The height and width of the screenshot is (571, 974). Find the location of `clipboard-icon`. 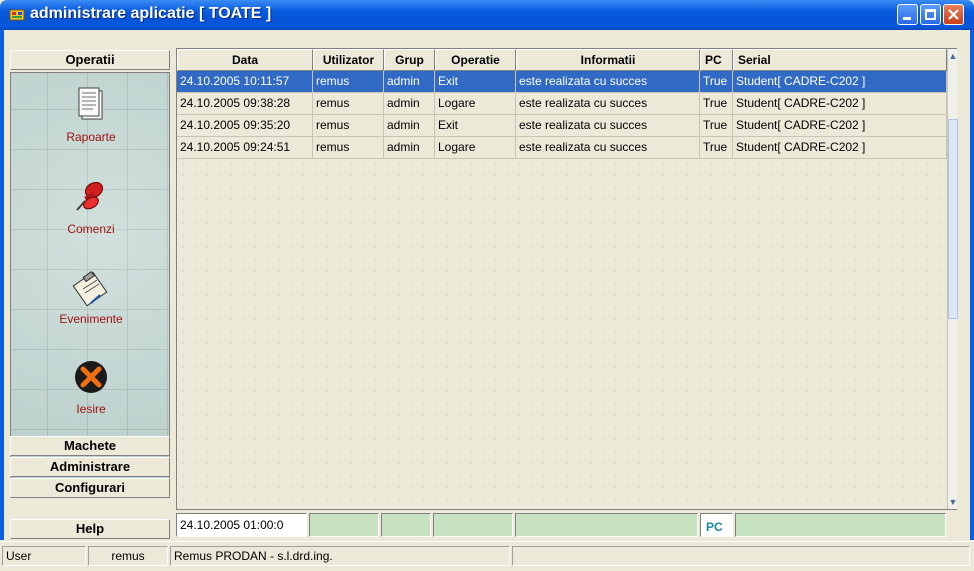

clipboard-icon is located at coordinates (90, 288).